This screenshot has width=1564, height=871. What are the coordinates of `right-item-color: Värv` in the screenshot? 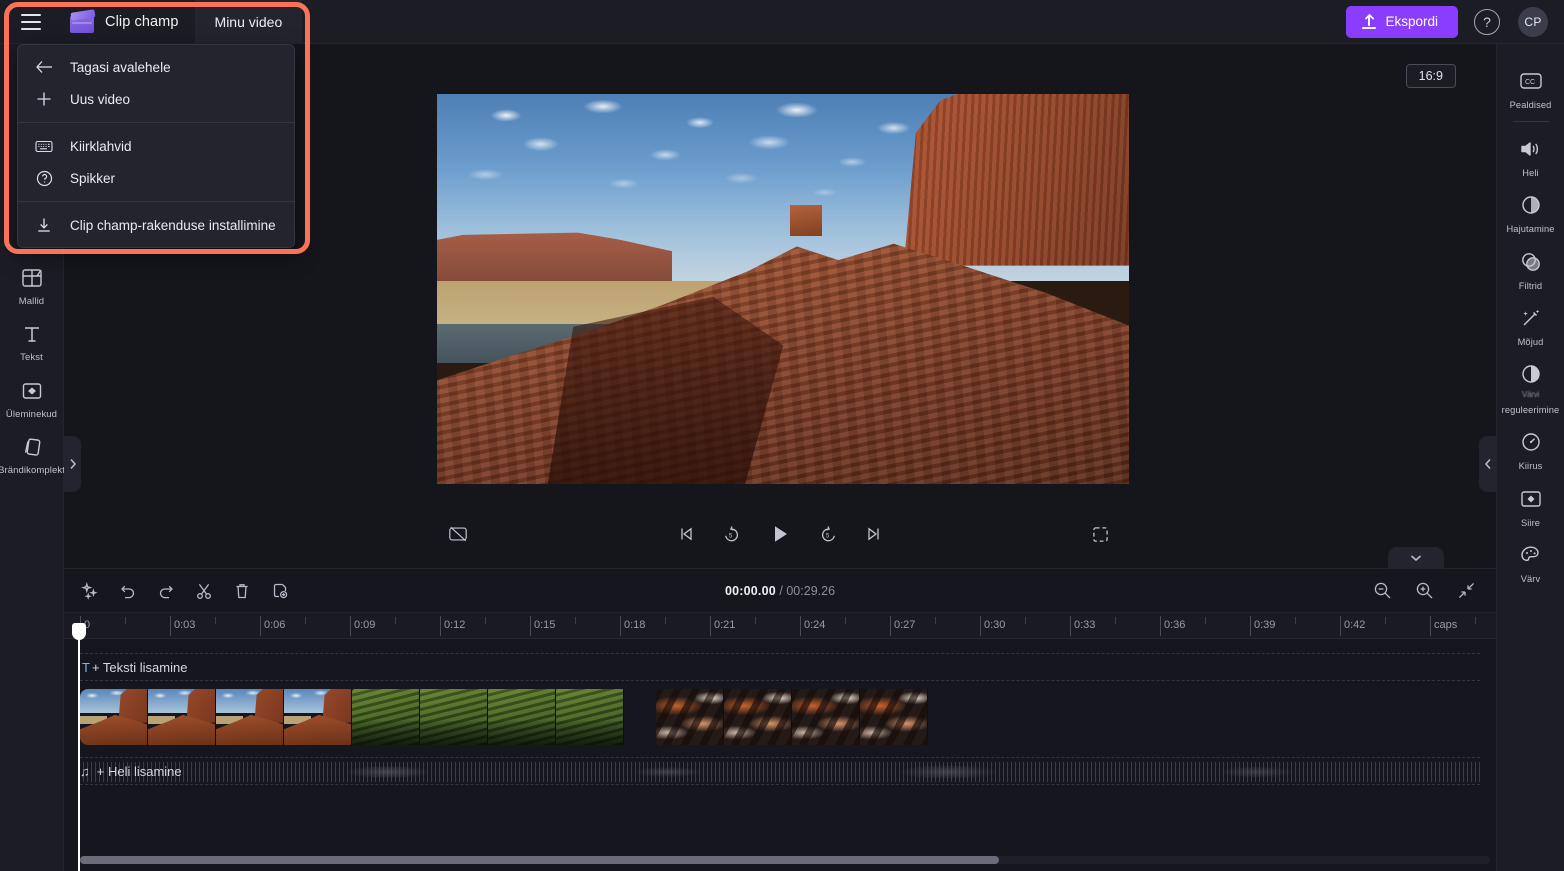 It's located at (1531, 560).